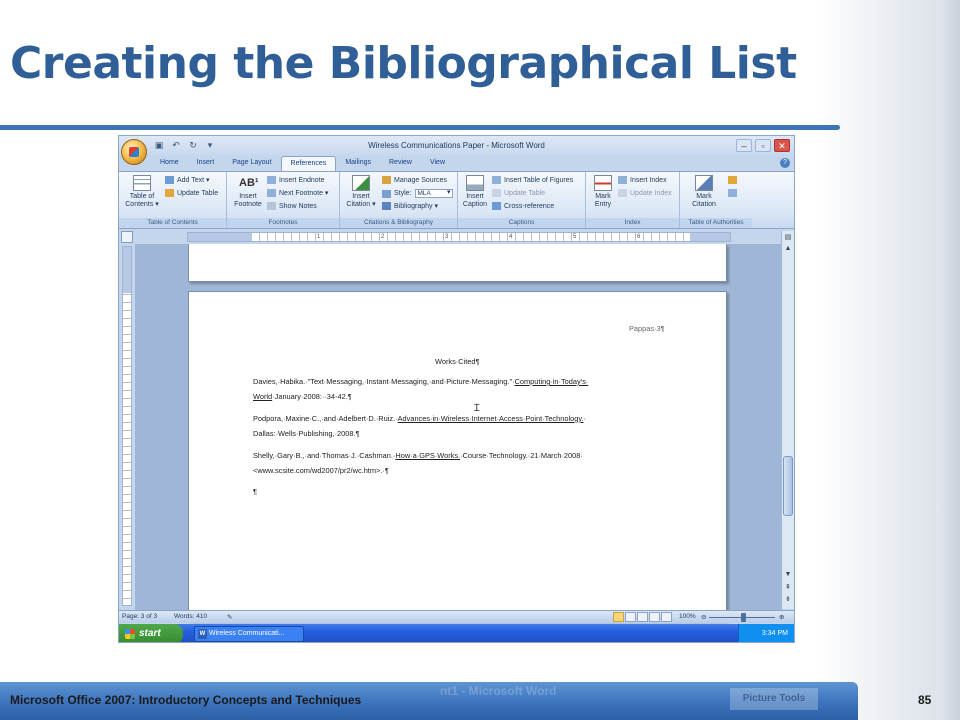  I want to click on ruler-number: 3, so click(447, 237).